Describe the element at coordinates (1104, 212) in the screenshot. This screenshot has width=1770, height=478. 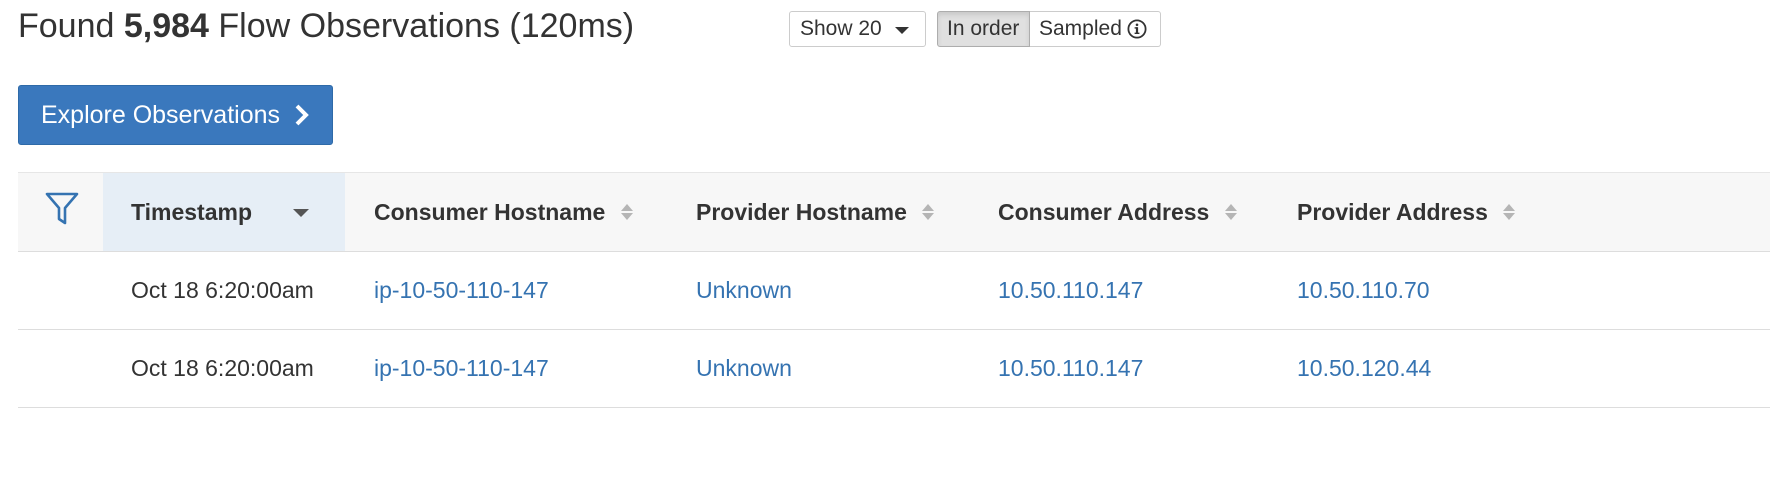
I see `column-header-label: Consumer Address` at that location.